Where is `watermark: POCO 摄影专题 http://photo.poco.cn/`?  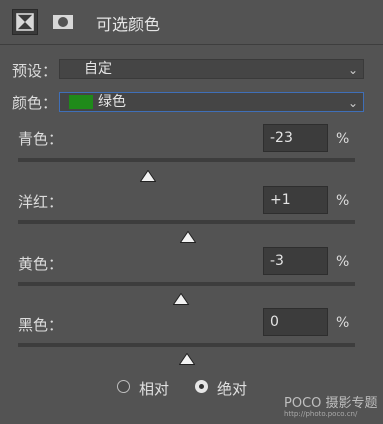 watermark: POCO 摄影专题 http://photo.poco.cn/ is located at coordinates (331, 407).